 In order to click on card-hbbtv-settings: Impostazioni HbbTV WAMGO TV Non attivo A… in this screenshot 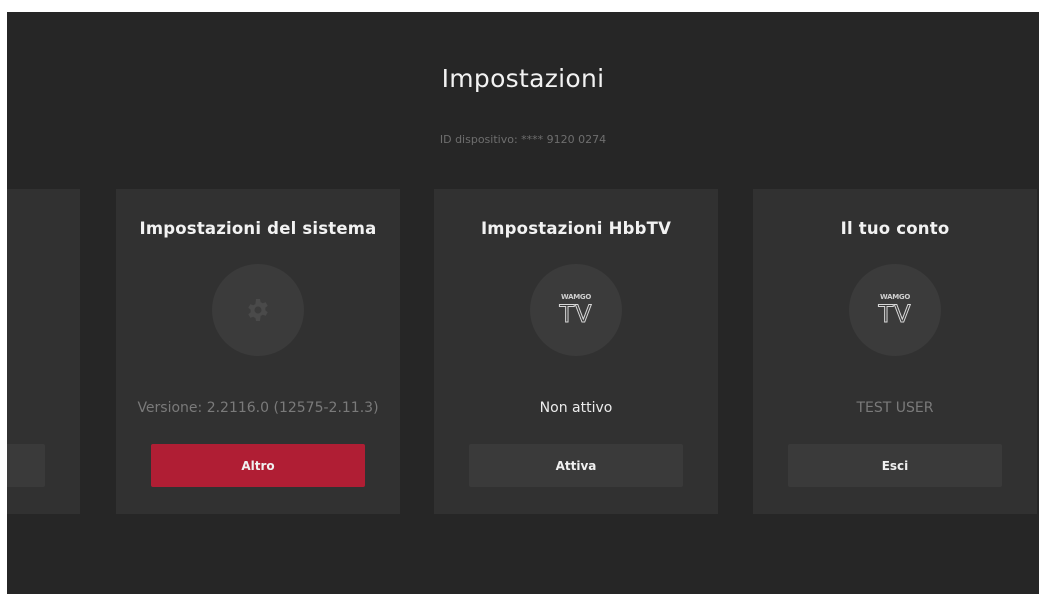, I will do `click(576, 351)`.